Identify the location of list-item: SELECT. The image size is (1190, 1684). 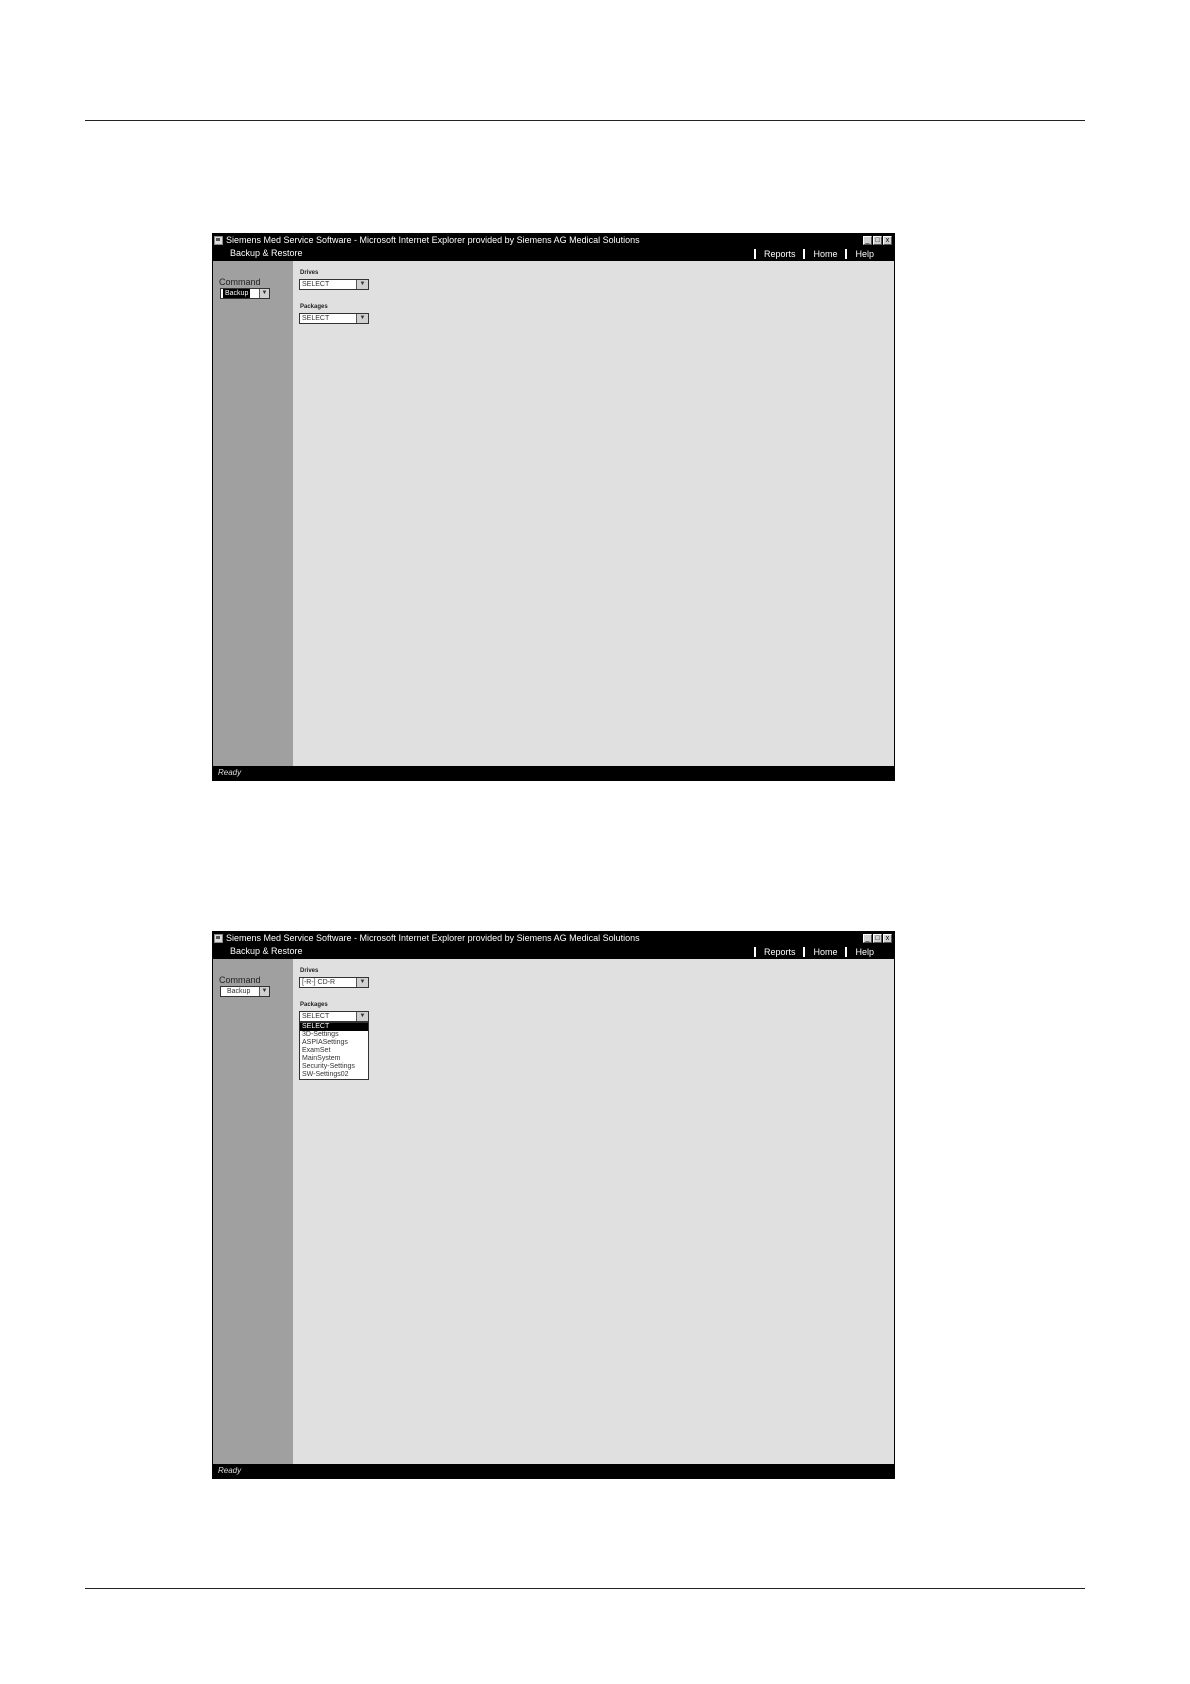
(334, 1027).